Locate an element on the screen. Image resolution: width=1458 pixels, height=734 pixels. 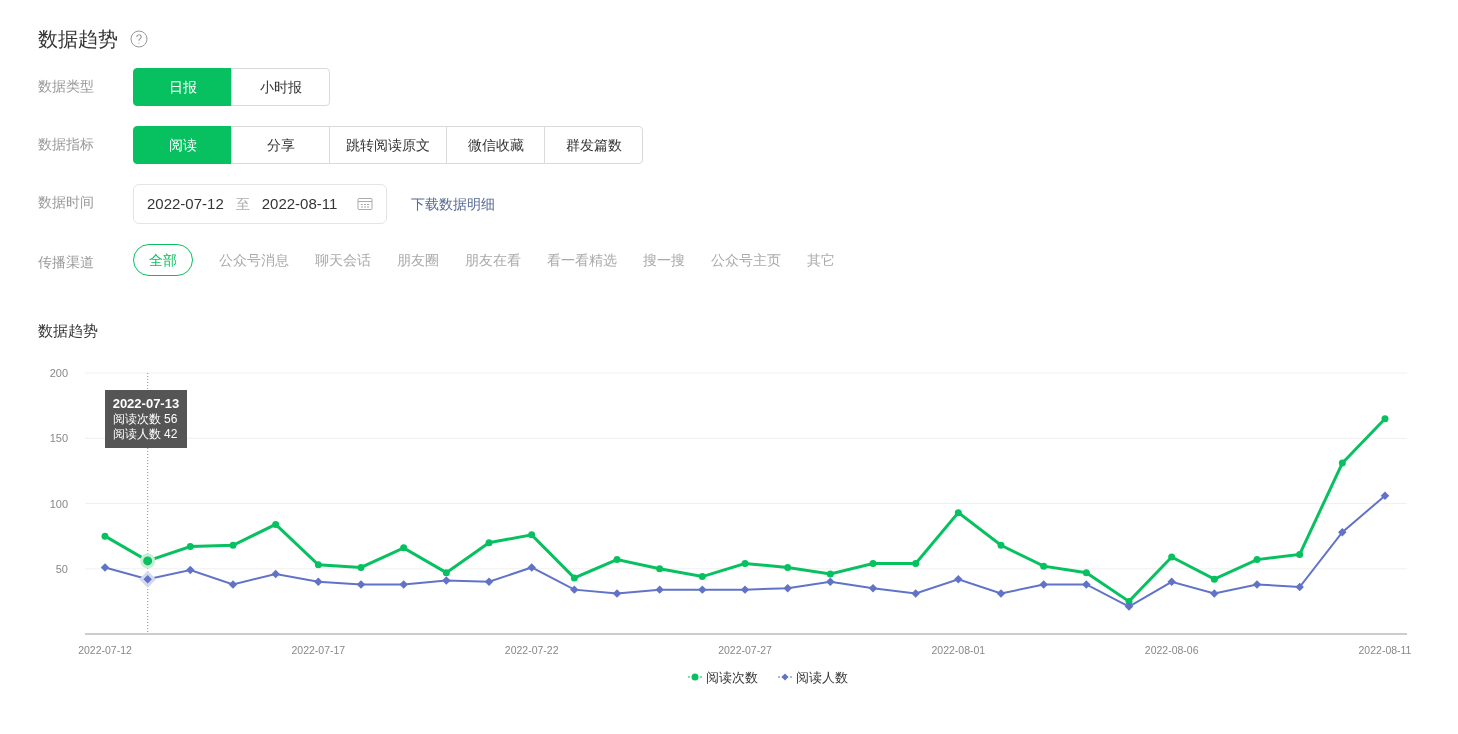
legend-label: 阅读次数 is located at coordinates (732, 677).